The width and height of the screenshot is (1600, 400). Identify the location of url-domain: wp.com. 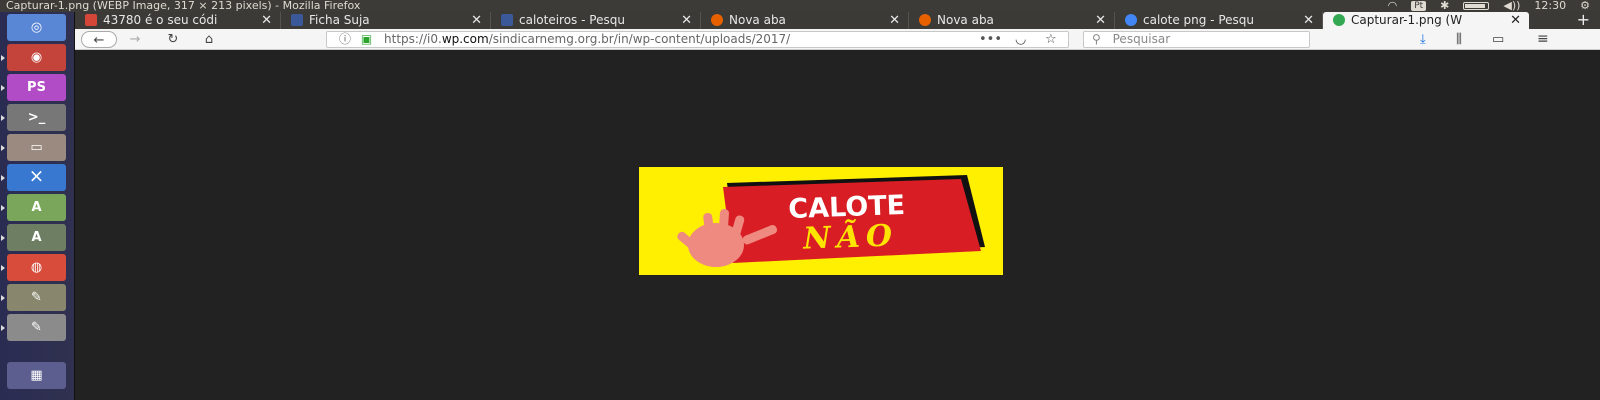
(465, 39).